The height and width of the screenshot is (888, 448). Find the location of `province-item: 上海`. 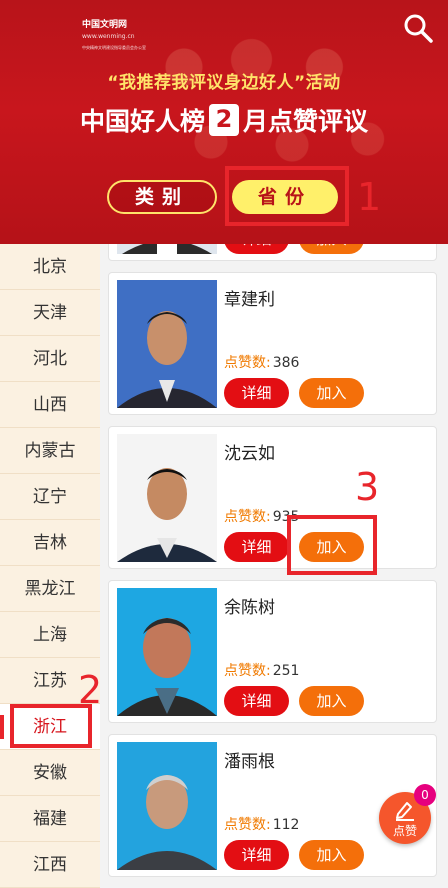

province-item: 上海 is located at coordinates (50, 635).